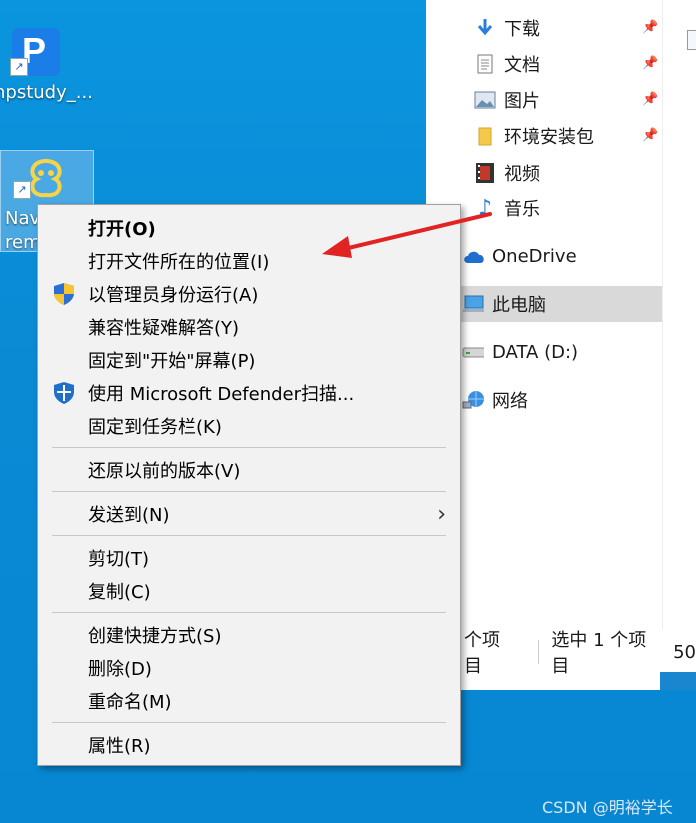 Image resolution: width=696 pixels, height=823 pixels. I want to click on annotation-arrow, so click(407, 235).